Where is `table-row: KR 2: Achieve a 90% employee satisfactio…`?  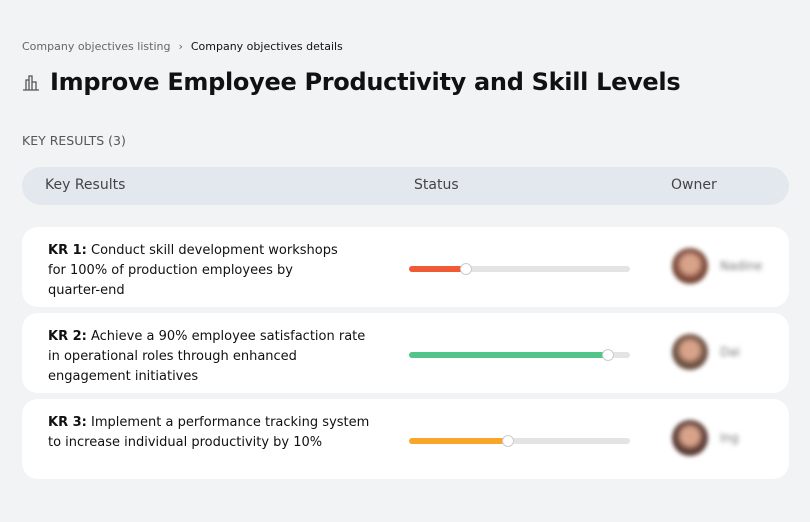 table-row: KR 2: Achieve a 90% employee satisfactio… is located at coordinates (405, 353).